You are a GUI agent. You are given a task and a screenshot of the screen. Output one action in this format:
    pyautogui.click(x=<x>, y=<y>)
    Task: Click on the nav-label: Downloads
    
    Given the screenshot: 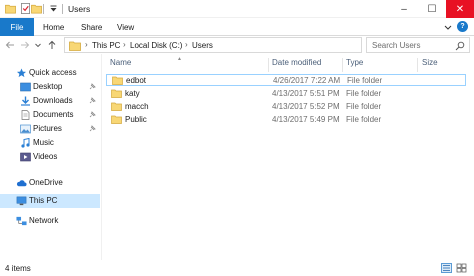 What is the action you would take?
    pyautogui.click(x=53, y=100)
    